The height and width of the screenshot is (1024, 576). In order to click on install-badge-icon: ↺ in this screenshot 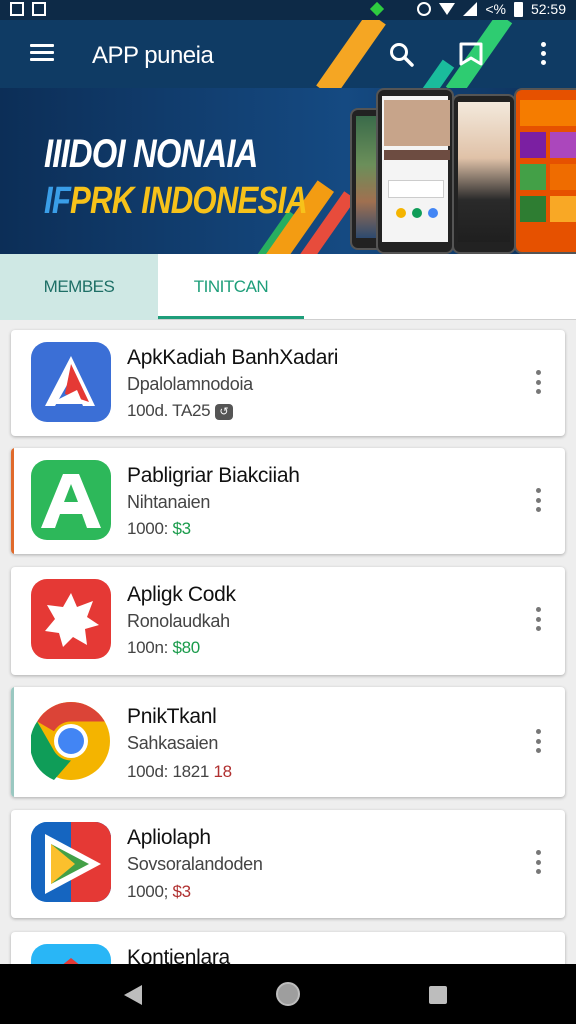, I will do `click(223, 411)`.